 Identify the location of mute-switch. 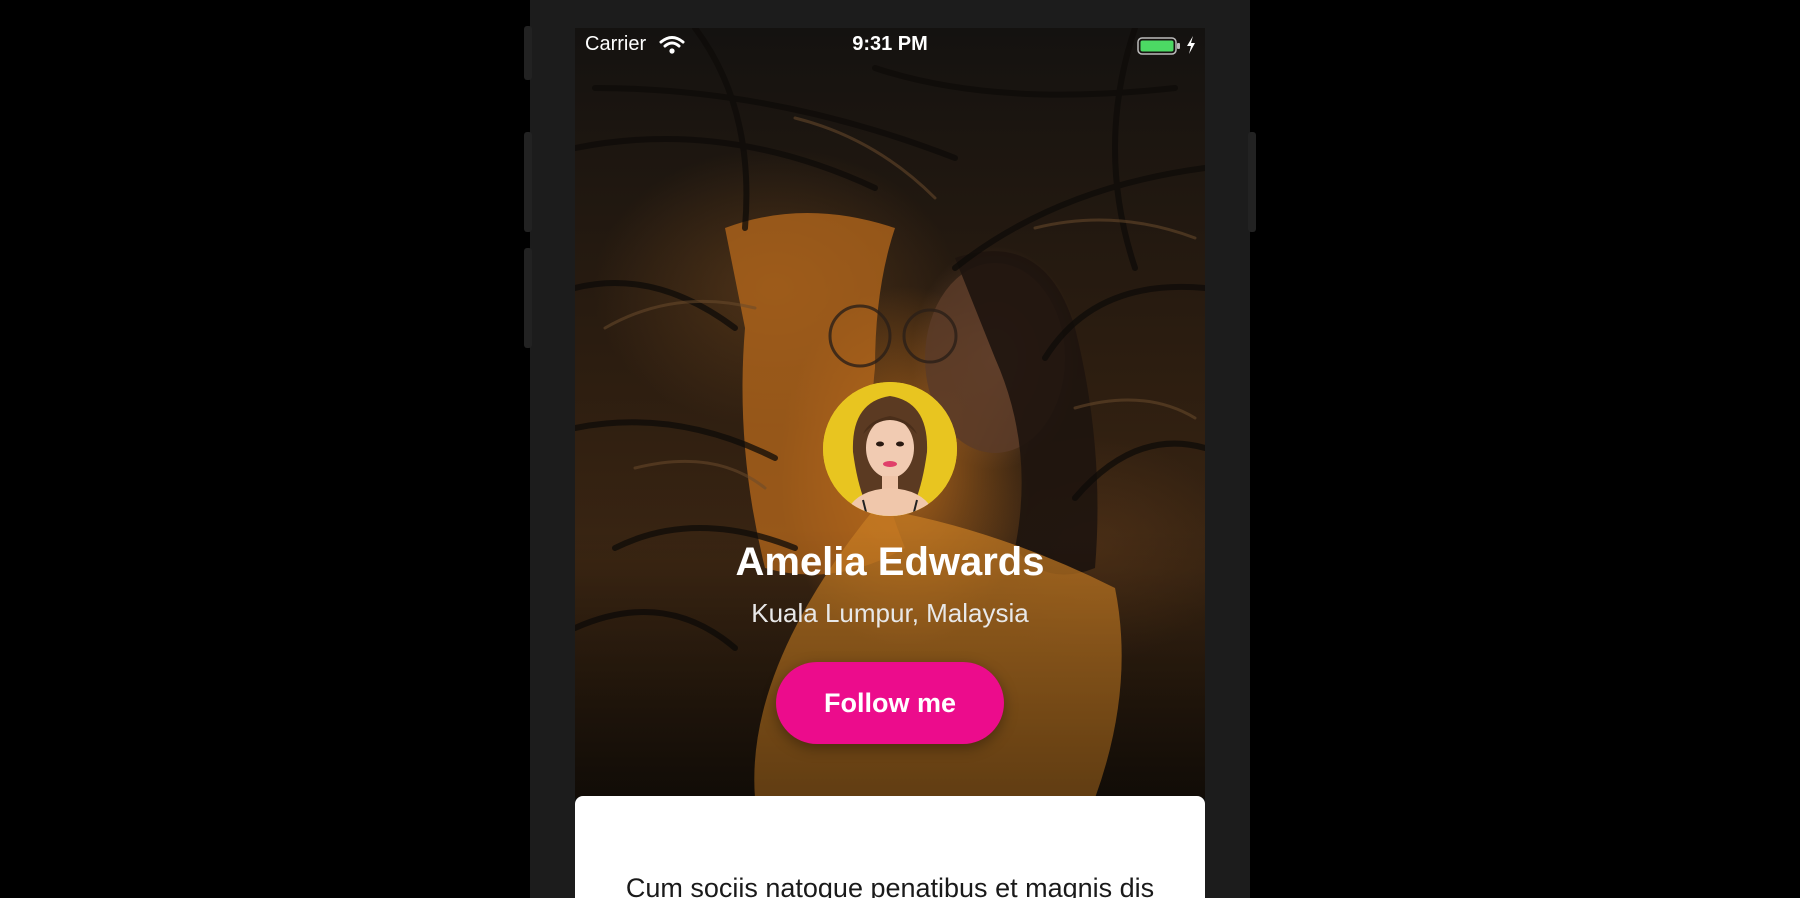
(528, 53).